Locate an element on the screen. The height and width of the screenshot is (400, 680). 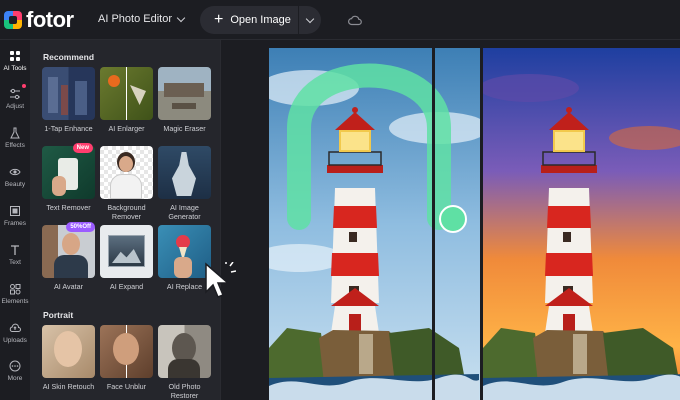
tool-label: 1-Tap Enhance is located at coordinates (68, 128).